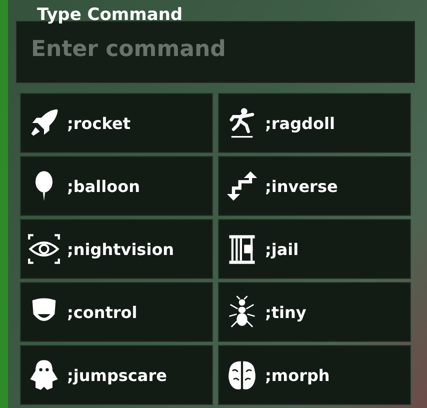 This screenshot has height=408, width=427. I want to click on arrows-icon, so click(242, 186).